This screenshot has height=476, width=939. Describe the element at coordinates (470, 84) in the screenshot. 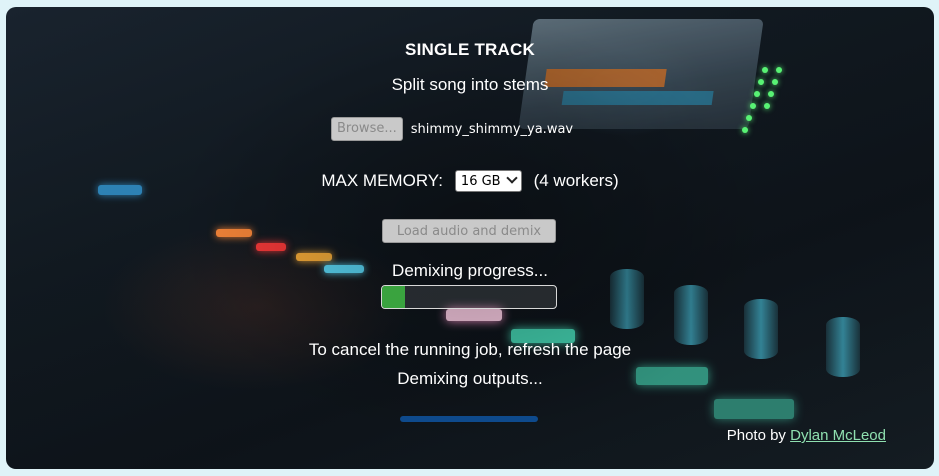

I see `page-subtitle: Split song into stems` at that location.